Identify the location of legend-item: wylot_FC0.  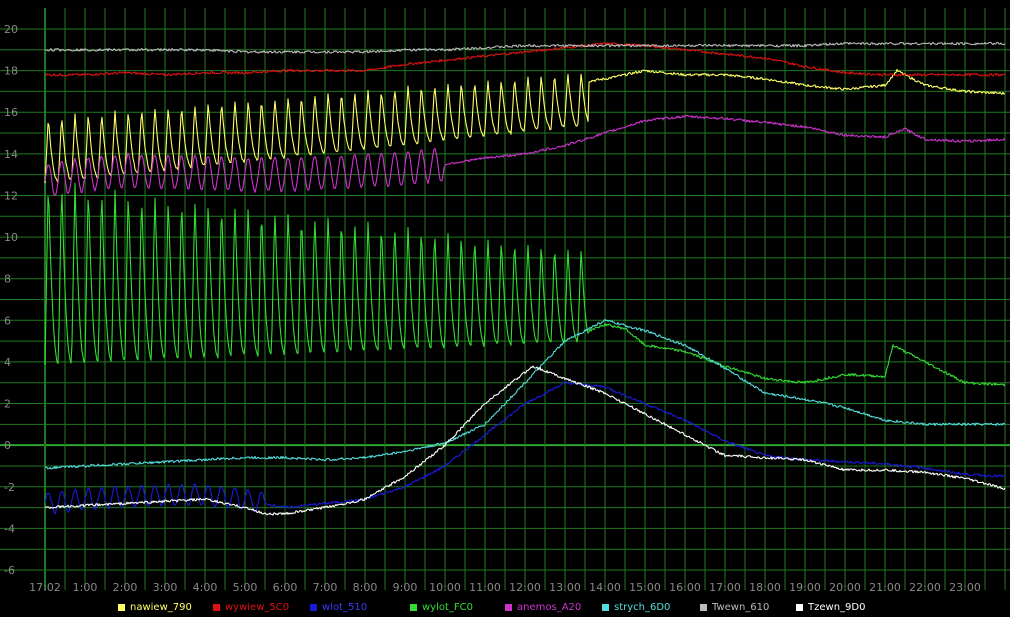
(441, 607).